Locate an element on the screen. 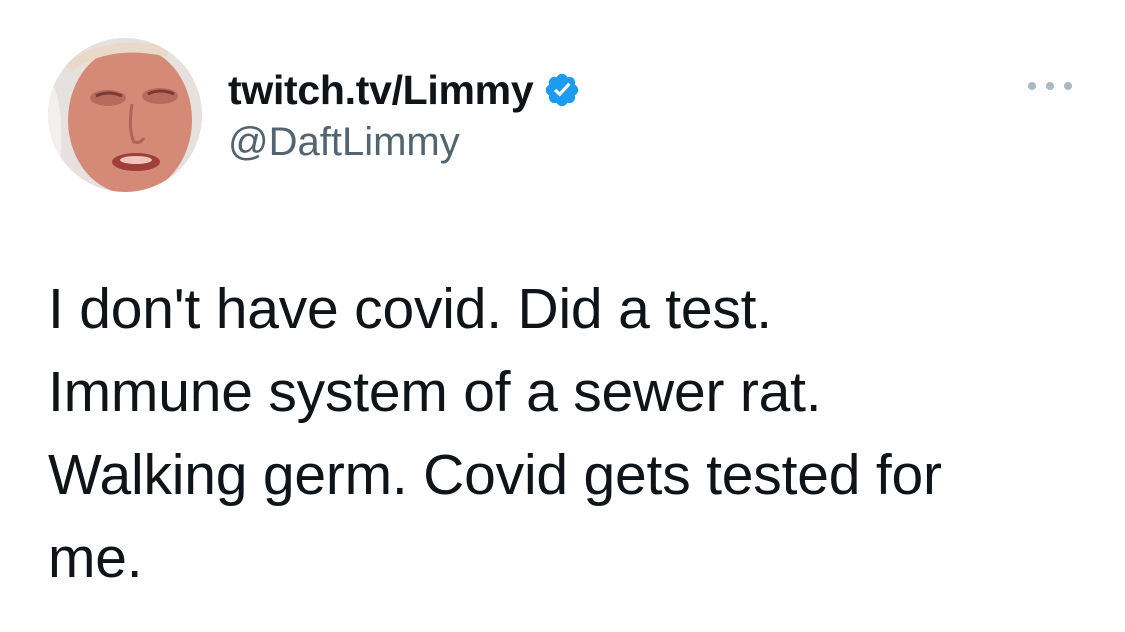  profile-avatar is located at coordinates (125, 115).